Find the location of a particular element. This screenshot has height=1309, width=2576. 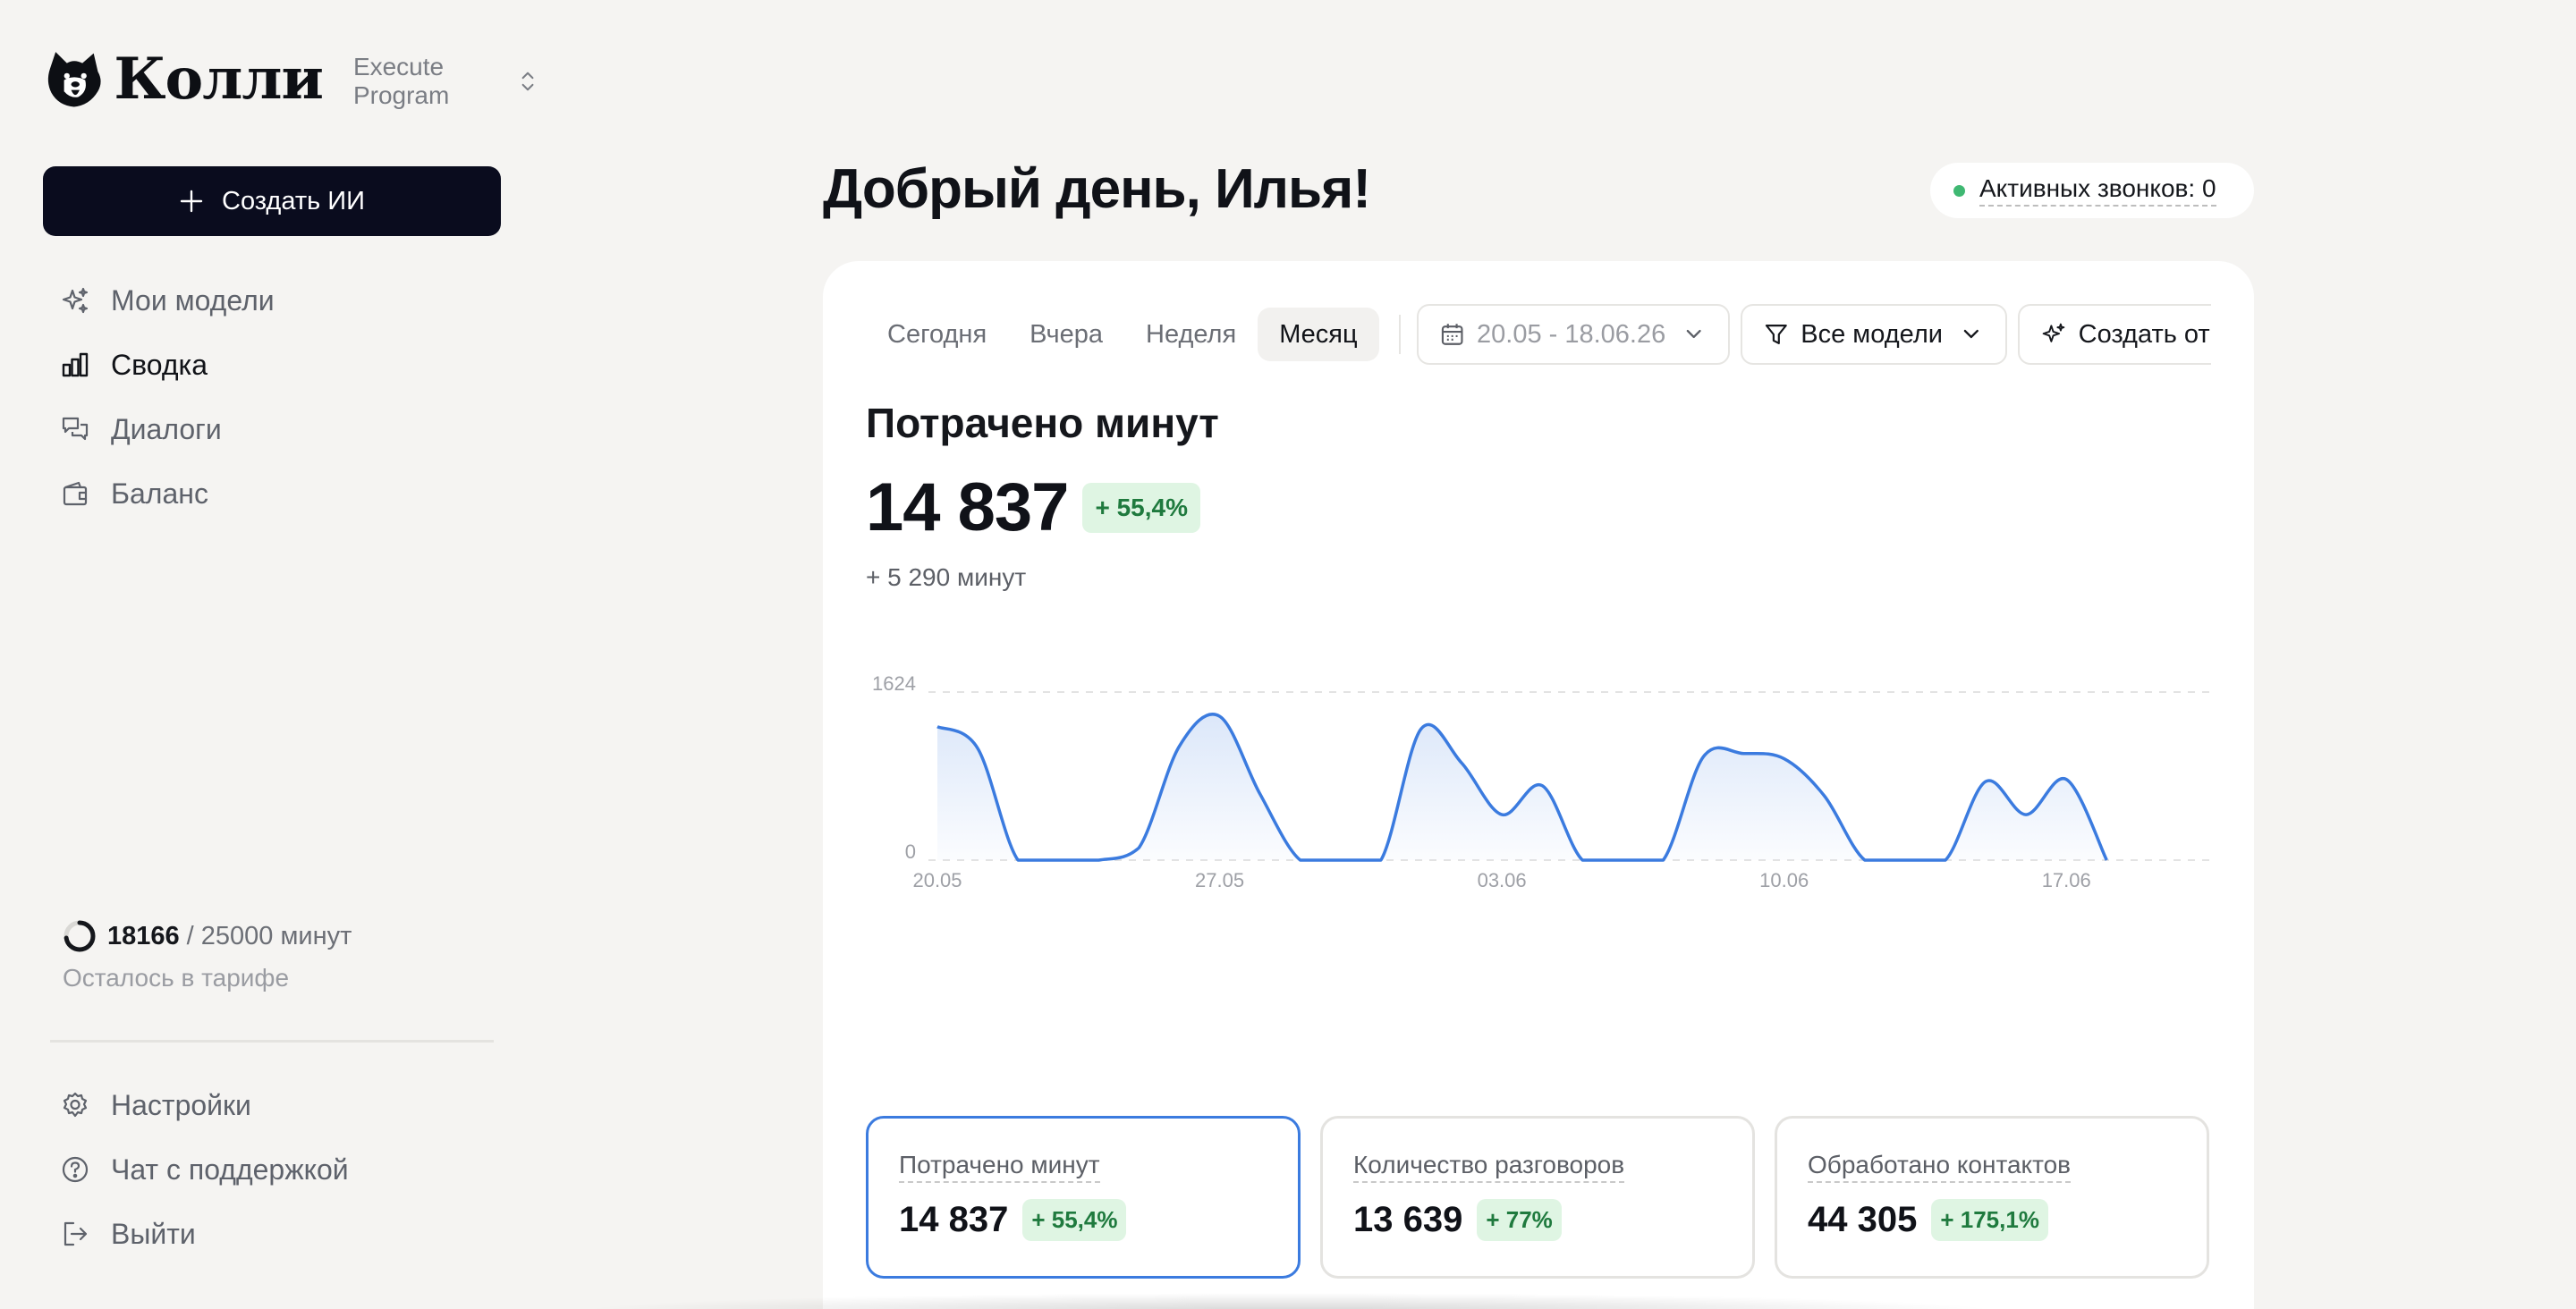

usage-ring is located at coordinates (80, 936).